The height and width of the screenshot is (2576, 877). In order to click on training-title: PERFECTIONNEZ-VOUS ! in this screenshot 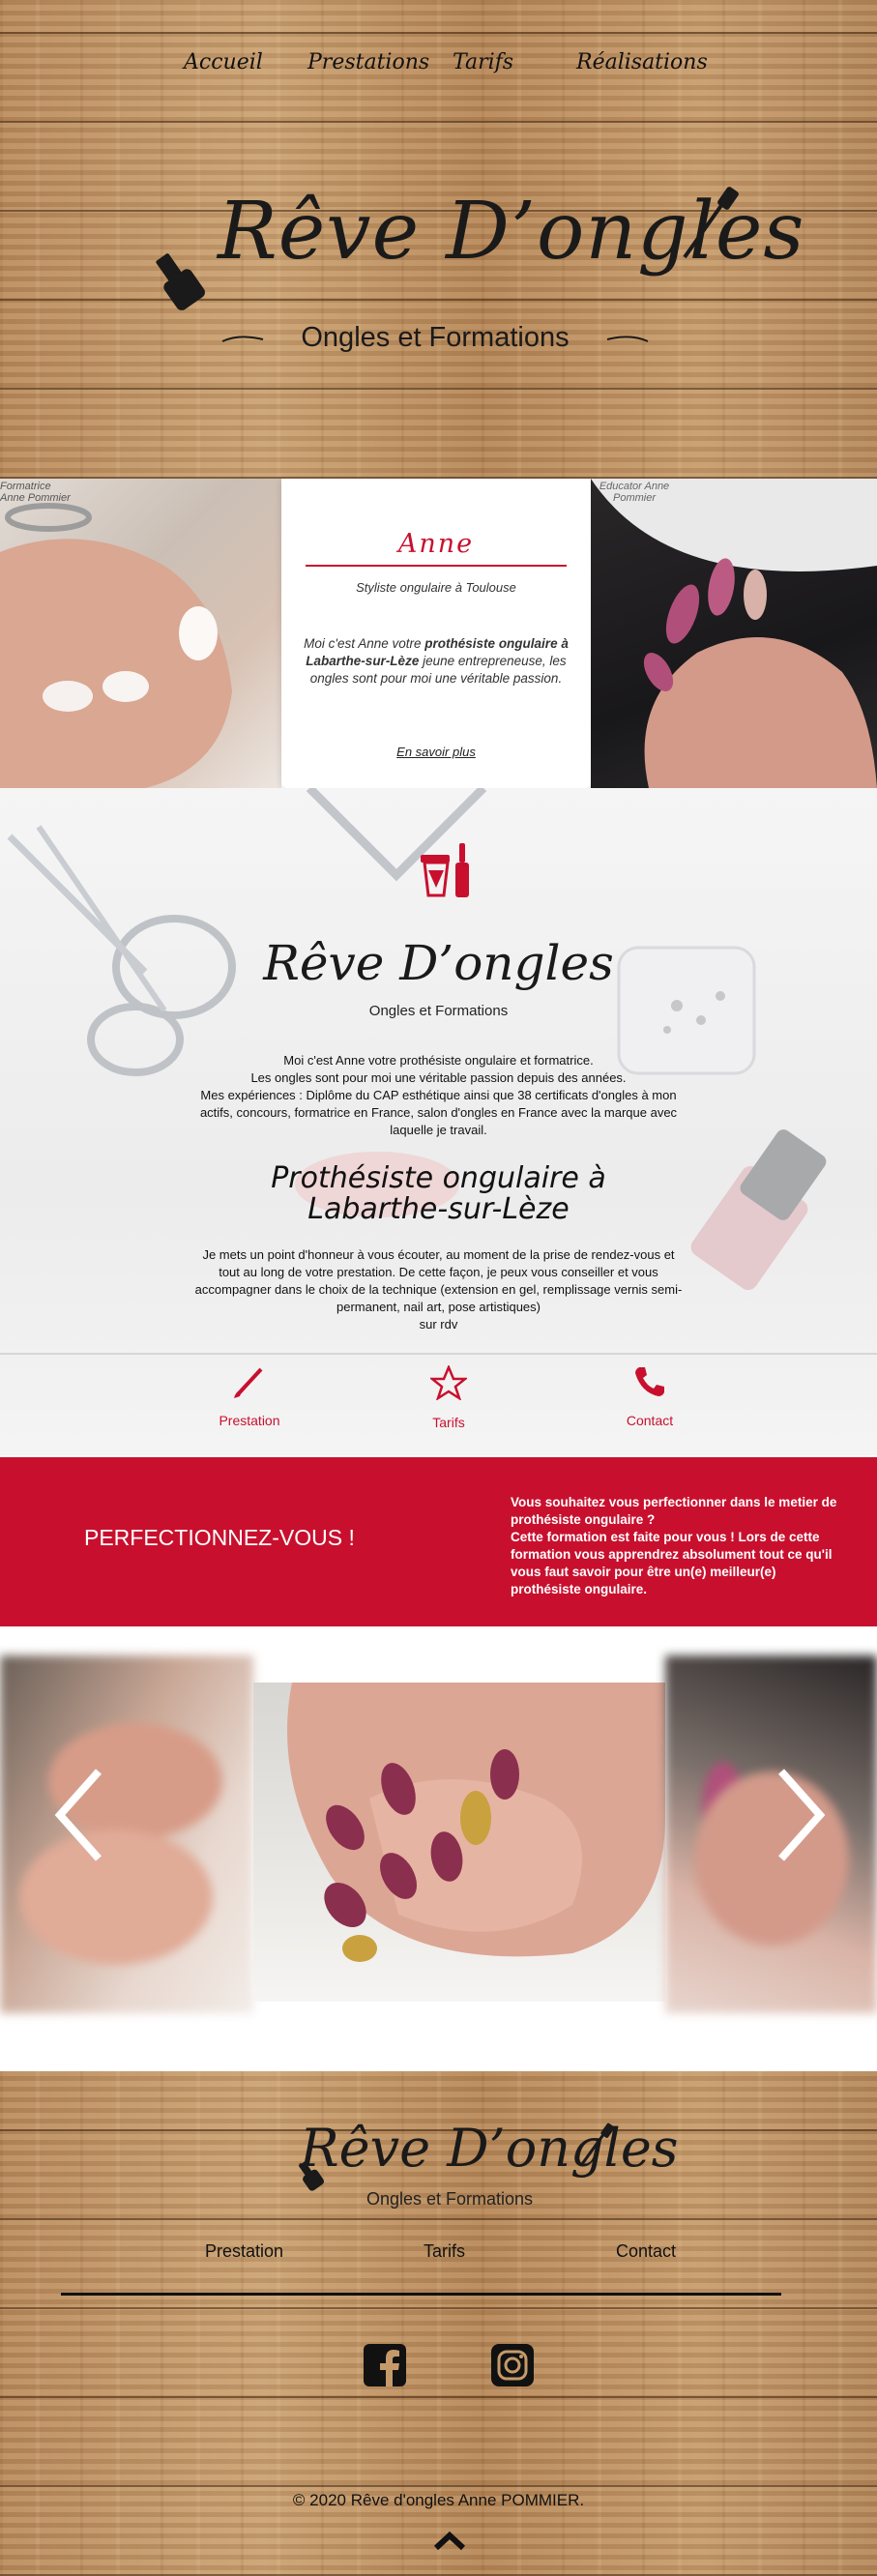, I will do `click(219, 1537)`.